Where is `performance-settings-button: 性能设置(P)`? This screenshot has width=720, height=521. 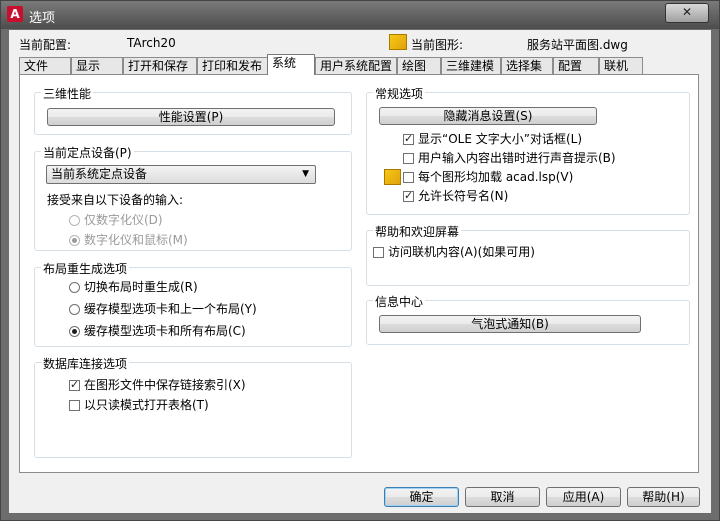
performance-settings-button: 性能设置(P) is located at coordinates (191, 117).